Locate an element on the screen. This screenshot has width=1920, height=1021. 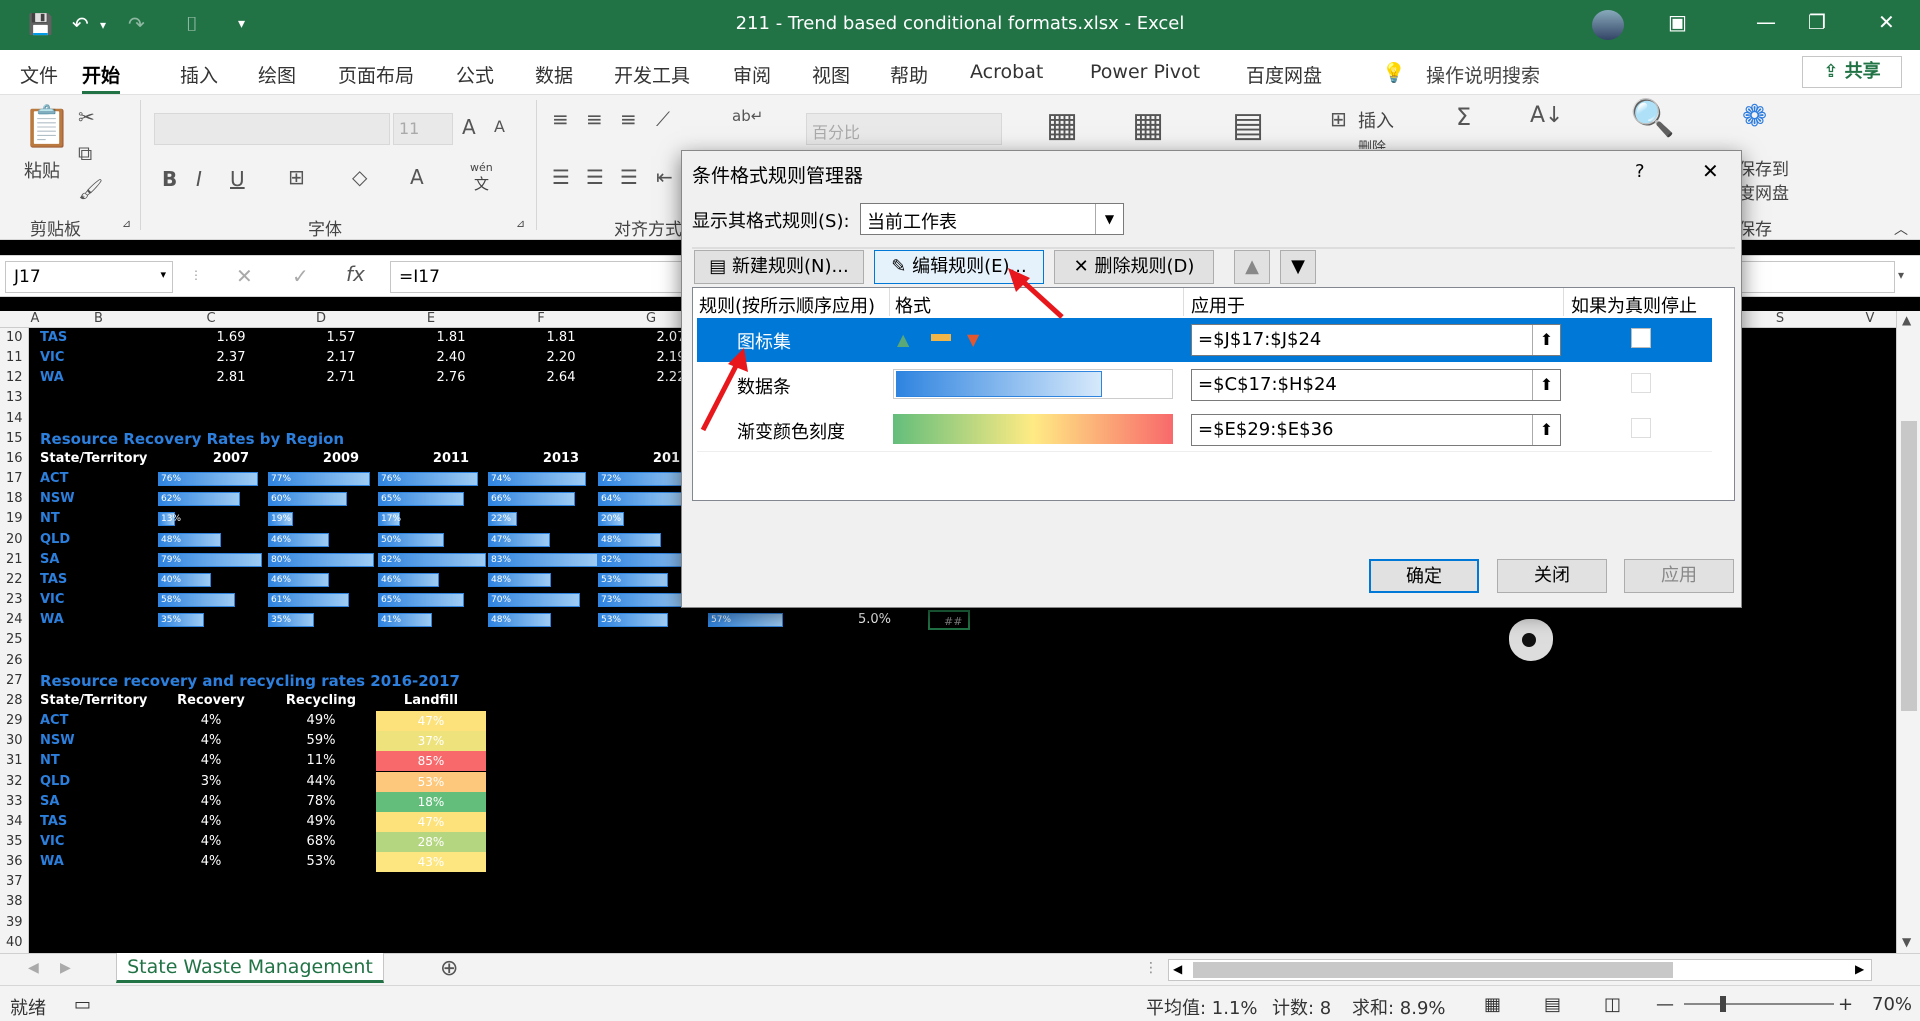
annotation-arrows is located at coordinates (882, 350).